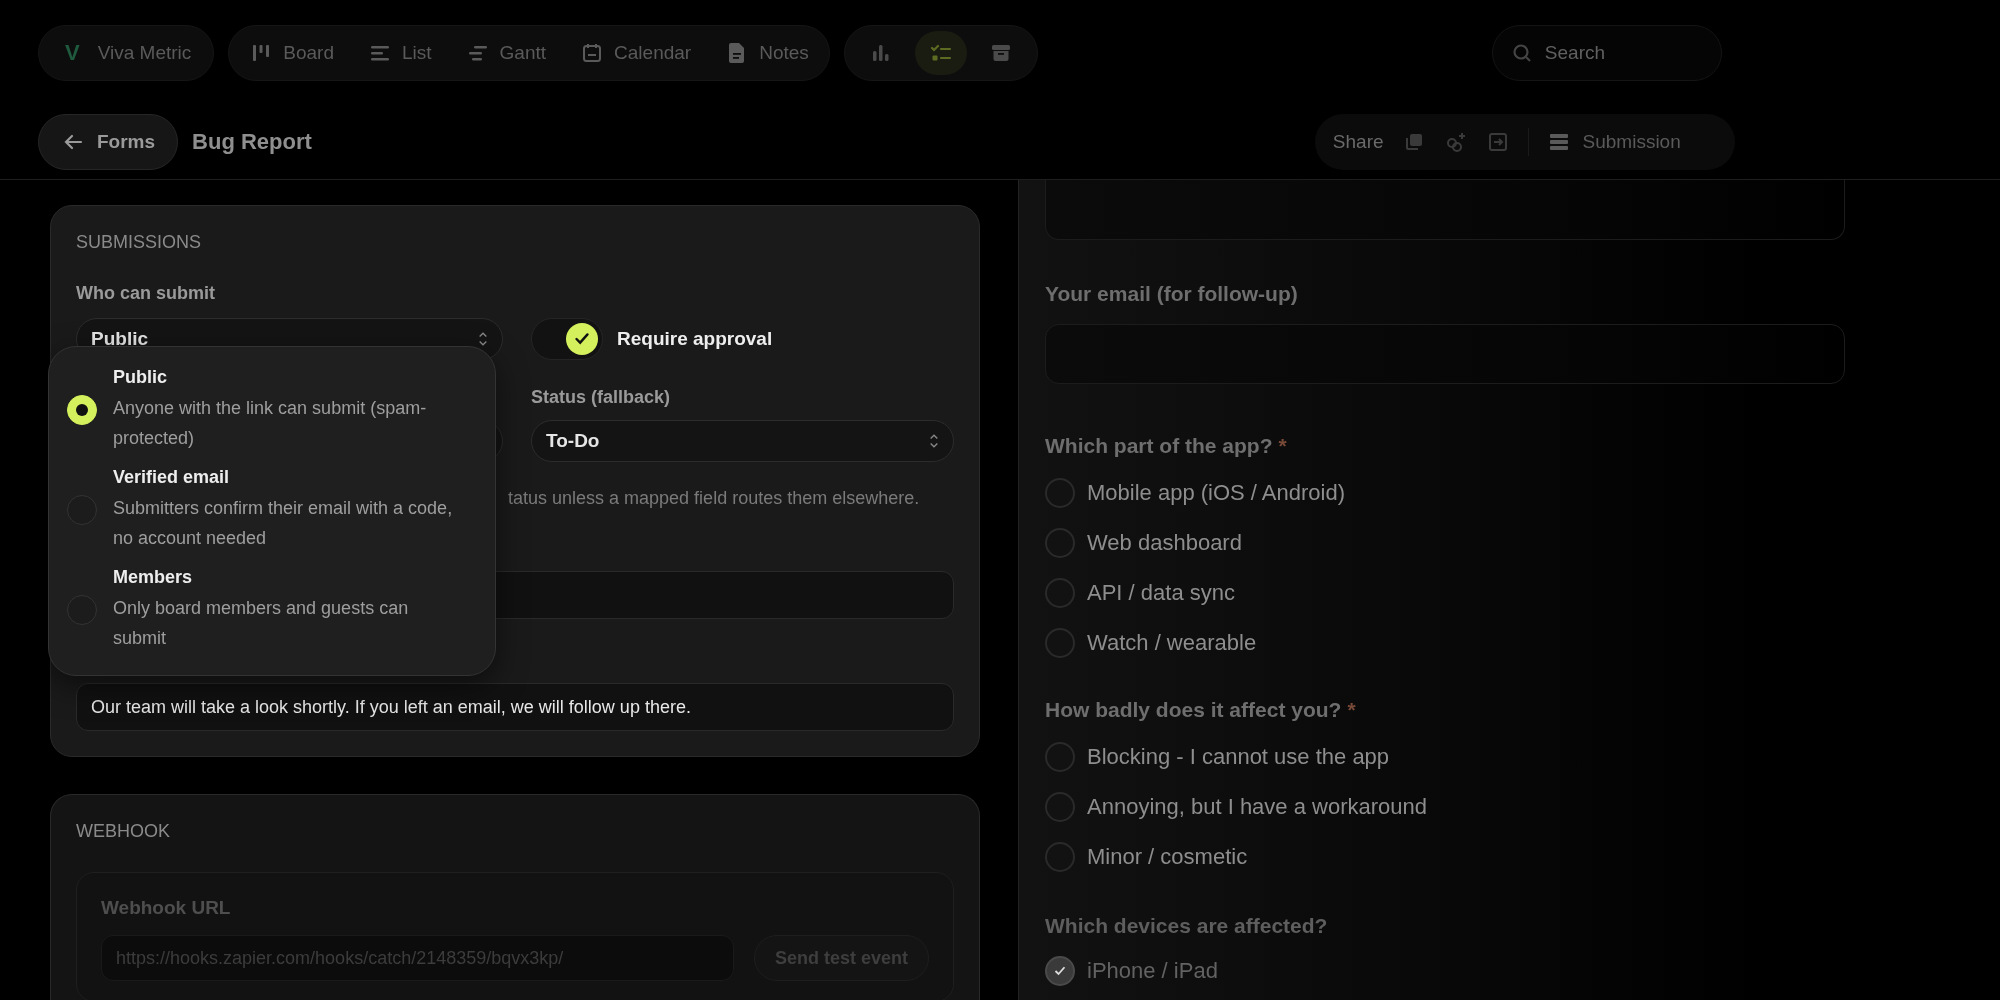 This screenshot has height=1000, width=2000. I want to click on option-label: Annoying, but I have a workaround, so click(1257, 807).